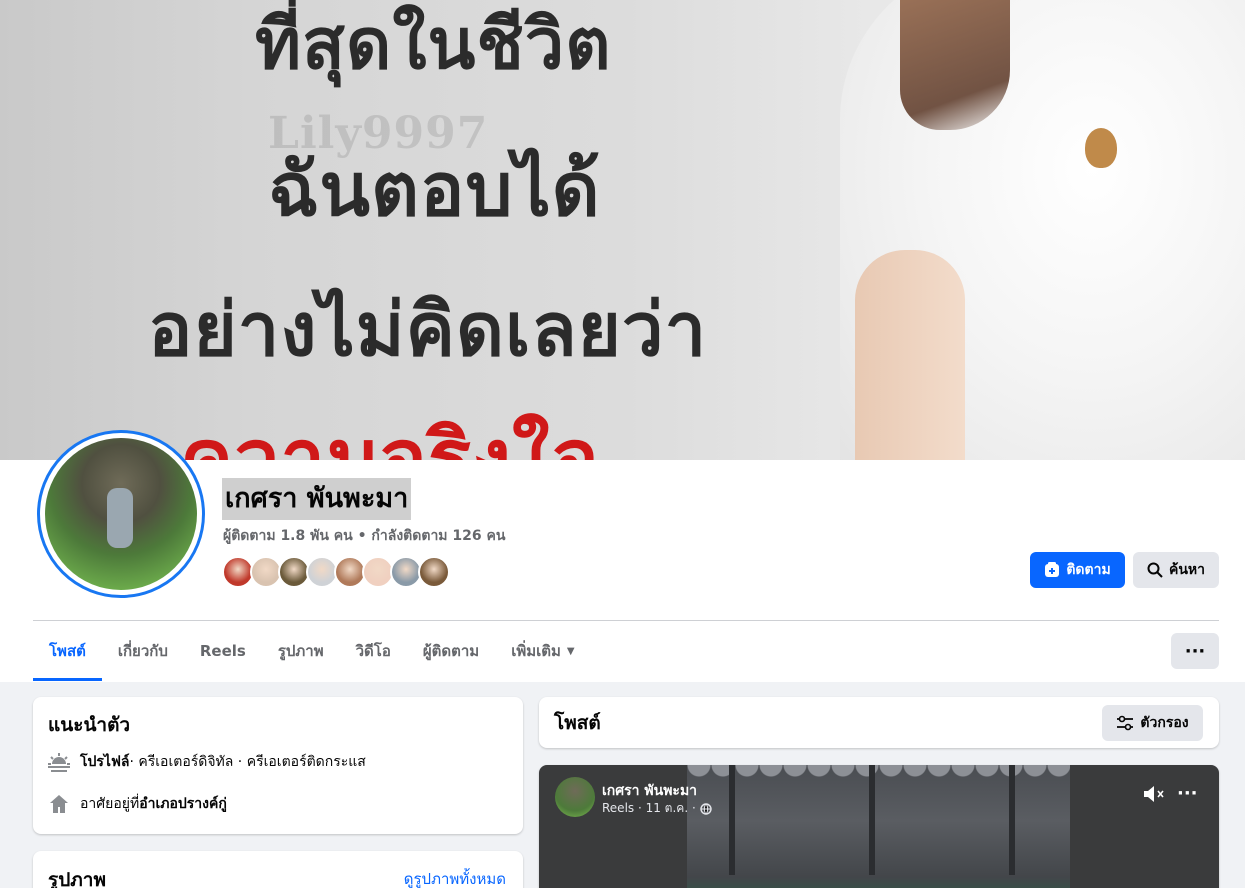  What do you see at coordinates (247, 762) in the screenshot?
I see `intro-profile-detail: · ครีเอเตอร์ดิจิทัล · ครีเอเตอร์ติดกระแส` at bounding box center [247, 762].